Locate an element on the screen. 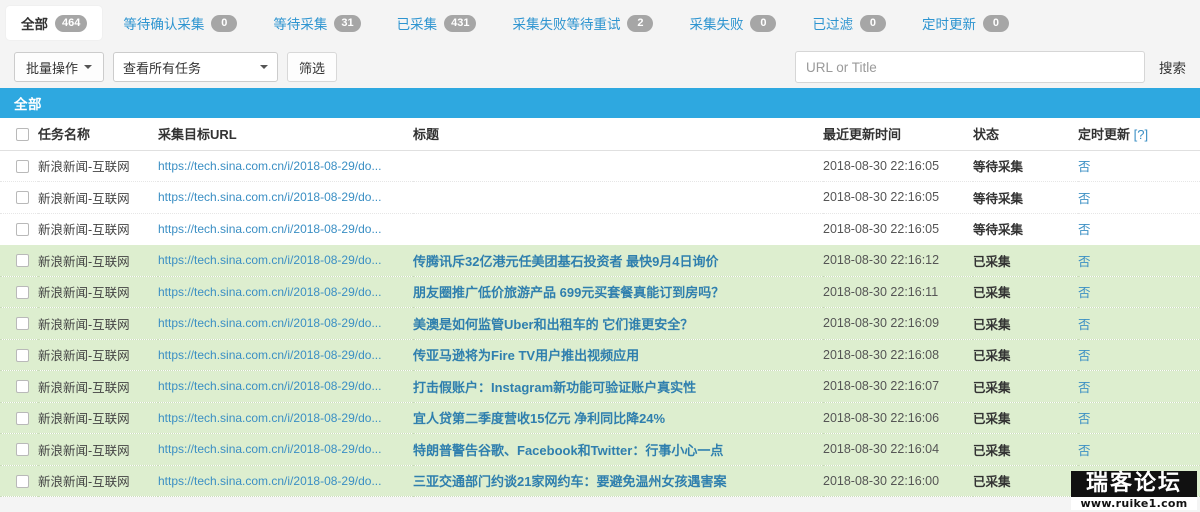  filter-button: 筛选 is located at coordinates (312, 67).